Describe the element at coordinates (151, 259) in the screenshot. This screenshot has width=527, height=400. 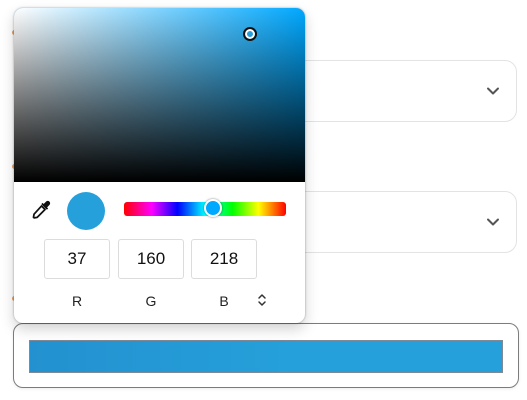
I see `green-channel-input: 160` at that location.